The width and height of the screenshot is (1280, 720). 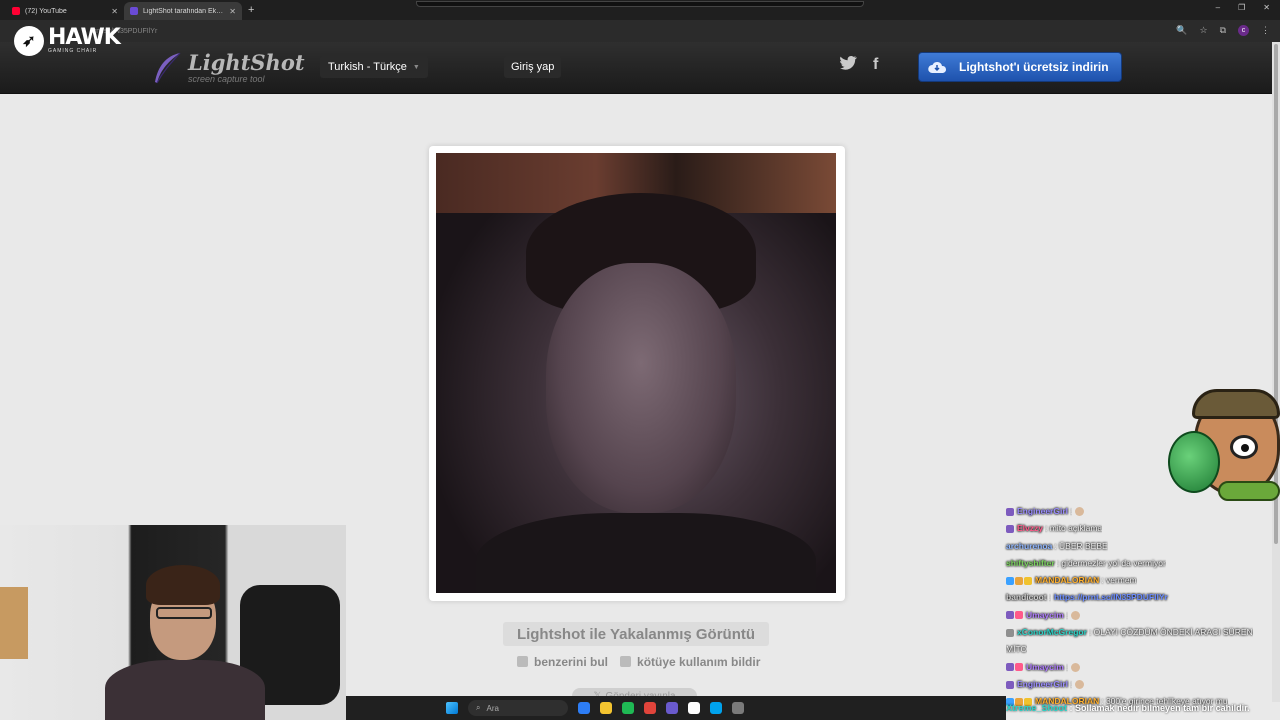 I want to click on twitter-icon, so click(x=848, y=63).